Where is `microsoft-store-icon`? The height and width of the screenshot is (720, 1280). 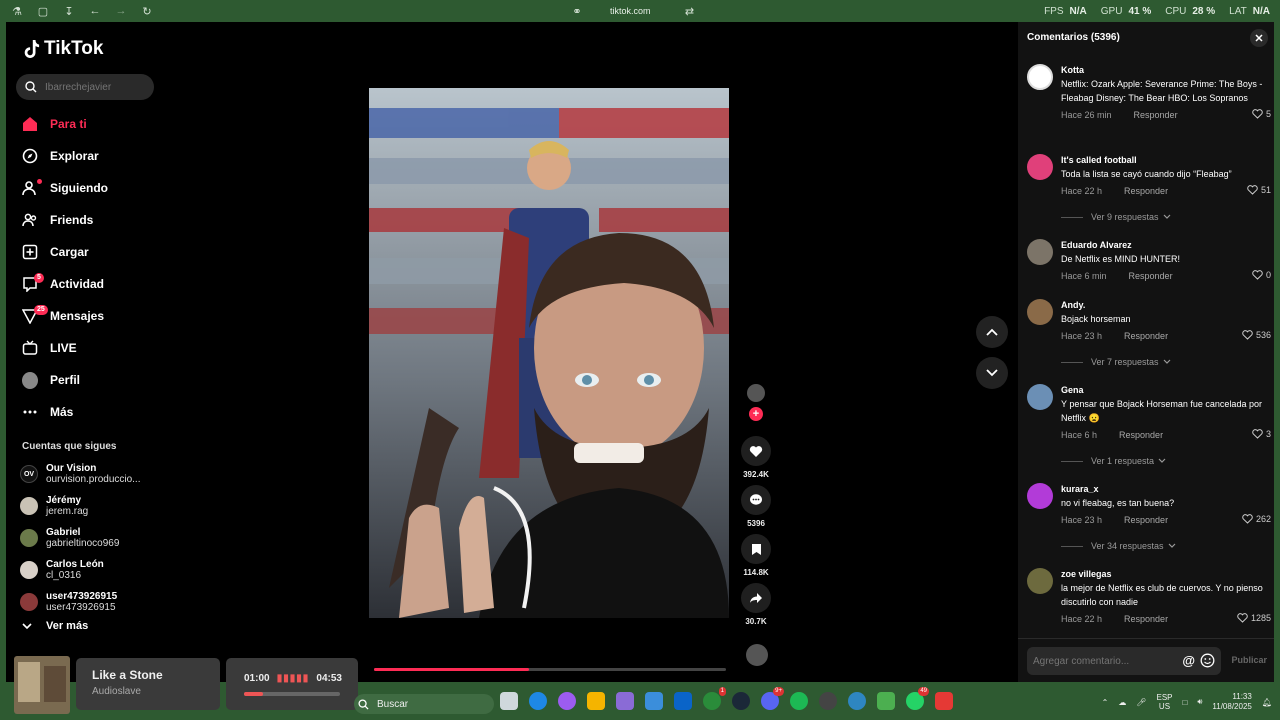
microsoft-store-icon is located at coordinates (654, 701).